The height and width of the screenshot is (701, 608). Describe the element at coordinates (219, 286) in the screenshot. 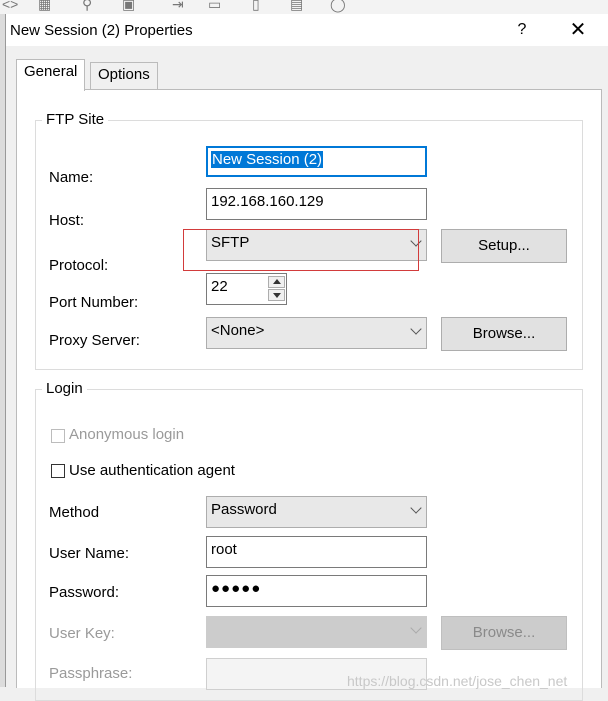

I see `port-number-value: 22` at that location.